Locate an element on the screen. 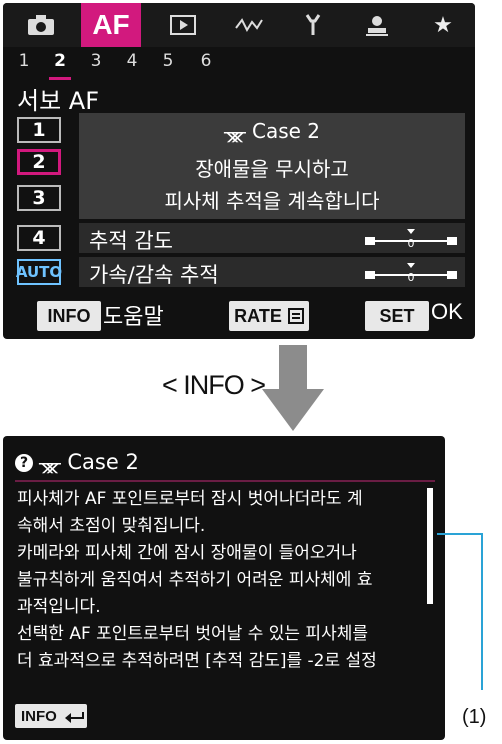 The height and width of the screenshot is (744, 502). param-label: 가속/감속 추적 is located at coordinates (154, 275).